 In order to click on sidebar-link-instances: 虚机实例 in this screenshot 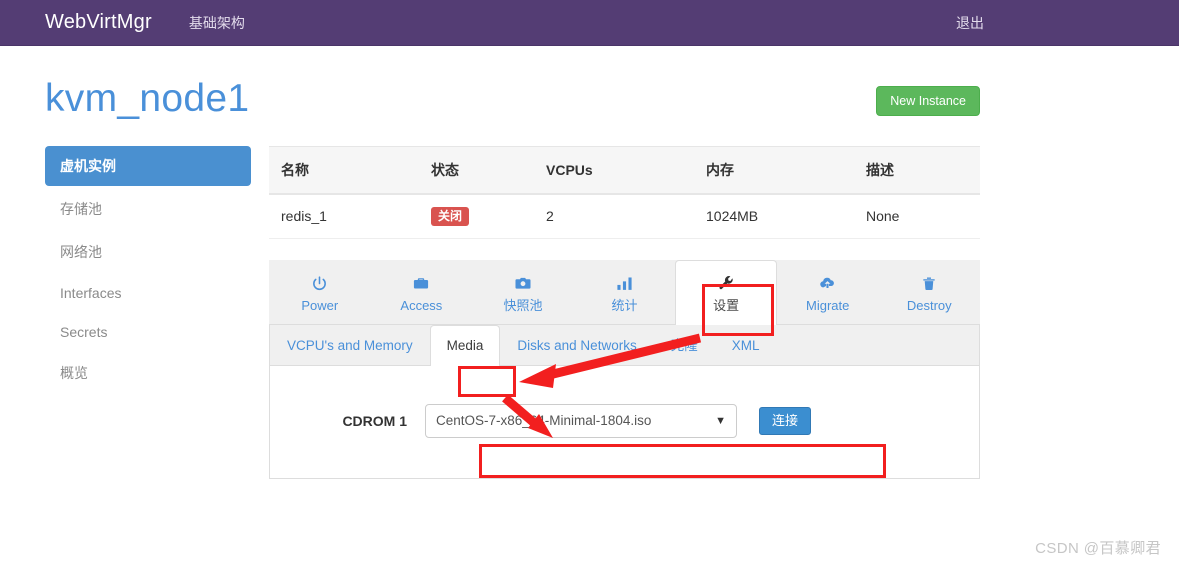, I will do `click(148, 165)`.